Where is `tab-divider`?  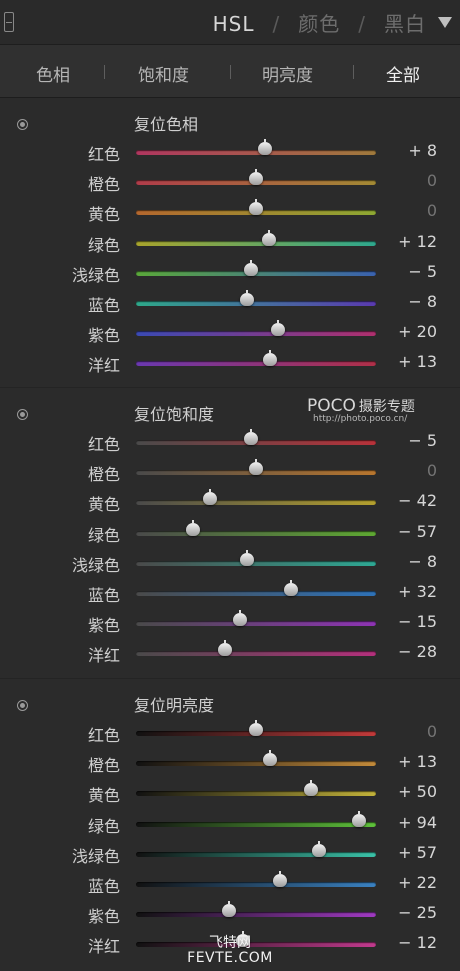
tab-divider is located at coordinates (353, 72).